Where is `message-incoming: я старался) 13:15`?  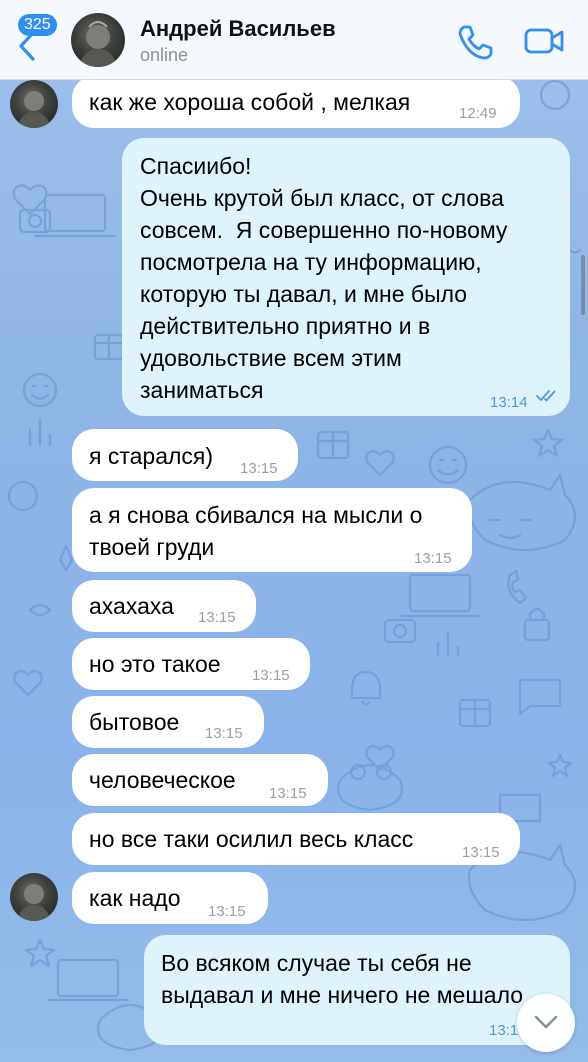
message-incoming: я старался) 13:15 is located at coordinates (185, 455).